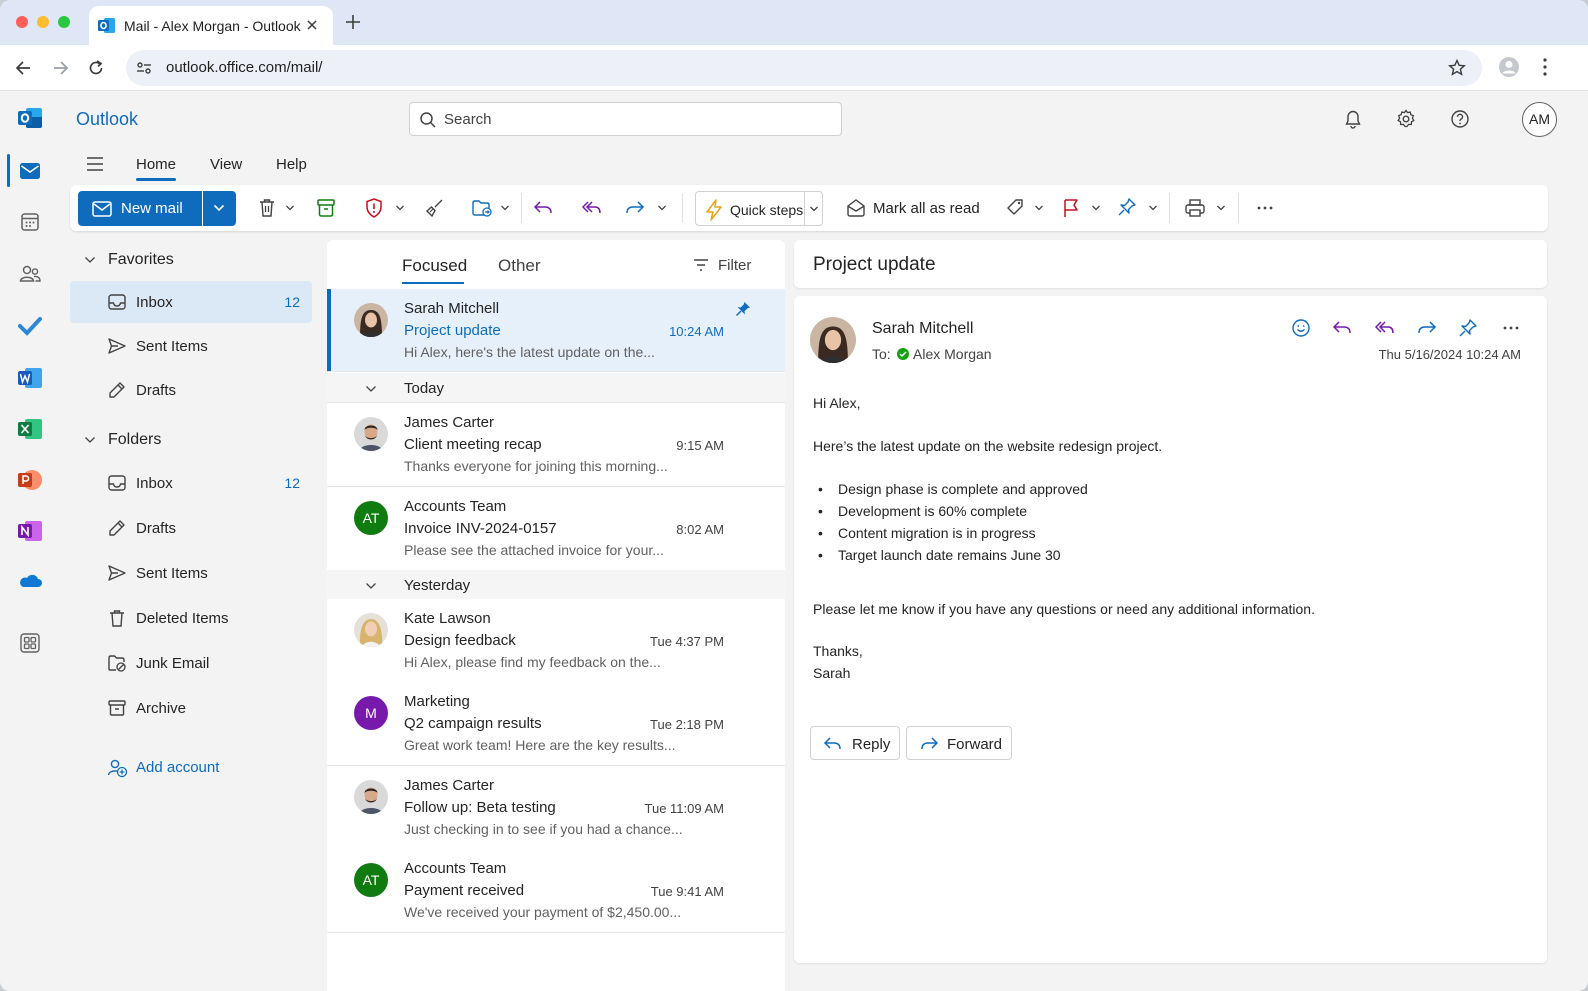 The height and width of the screenshot is (991, 1588). Describe the element at coordinates (24, 68) in the screenshot. I see `back-arrow-icon` at that location.